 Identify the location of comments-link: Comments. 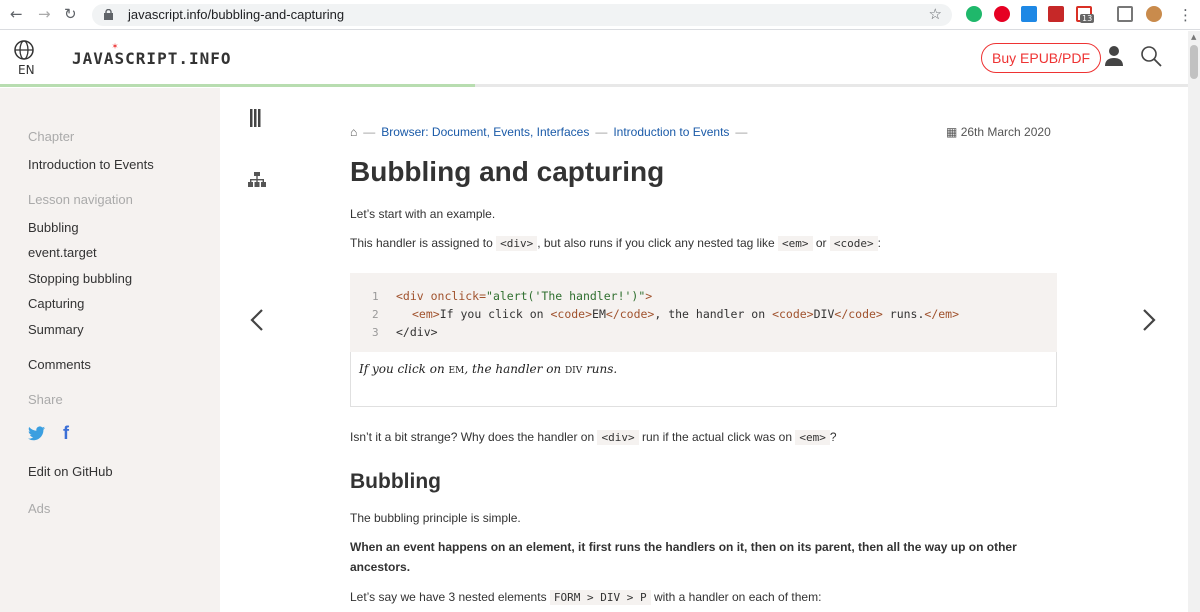
(59, 364).